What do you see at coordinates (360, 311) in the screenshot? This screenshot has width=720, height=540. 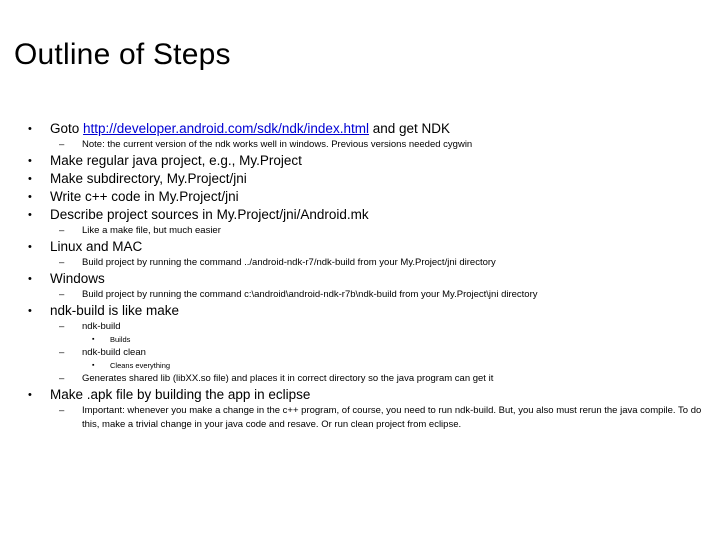 I see `list-item: • ndk-build is like make` at bounding box center [360, 311].